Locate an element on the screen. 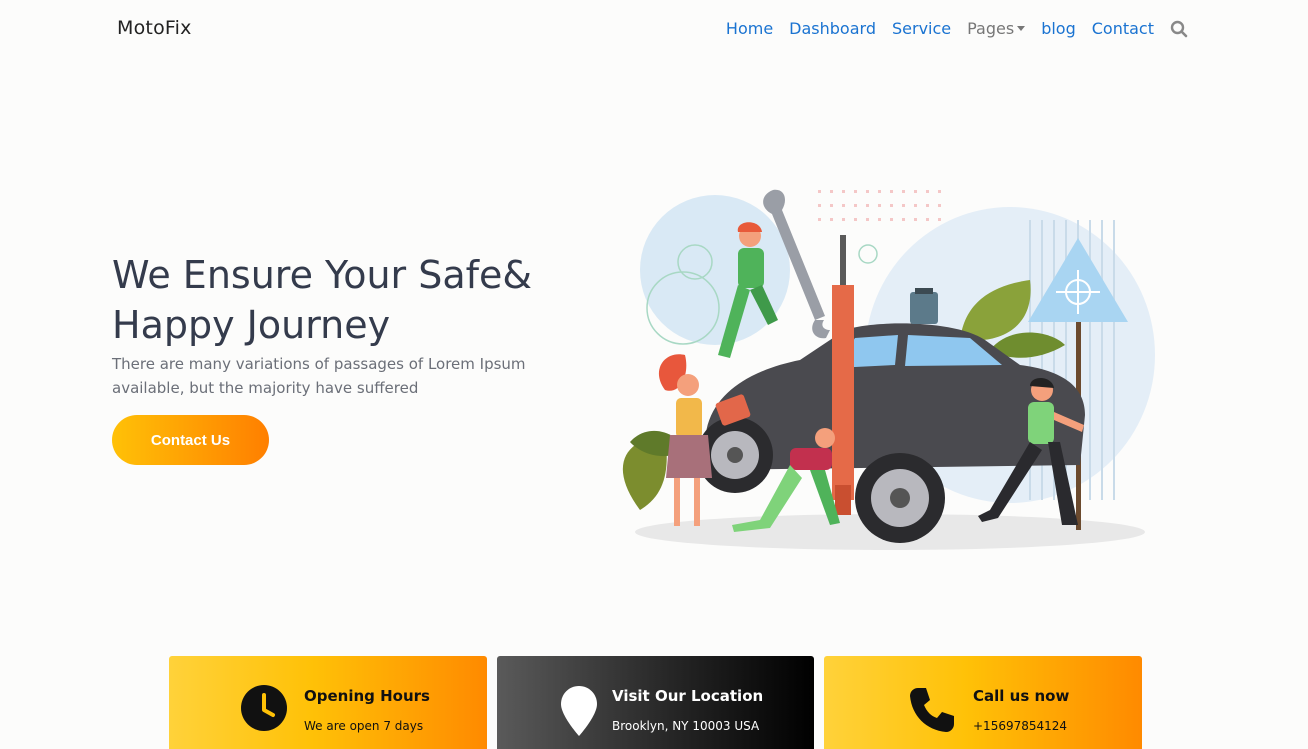 The height and width of the screenshot is (749, 1308). card-title: Call us now is located at coordinates (1021, 696).